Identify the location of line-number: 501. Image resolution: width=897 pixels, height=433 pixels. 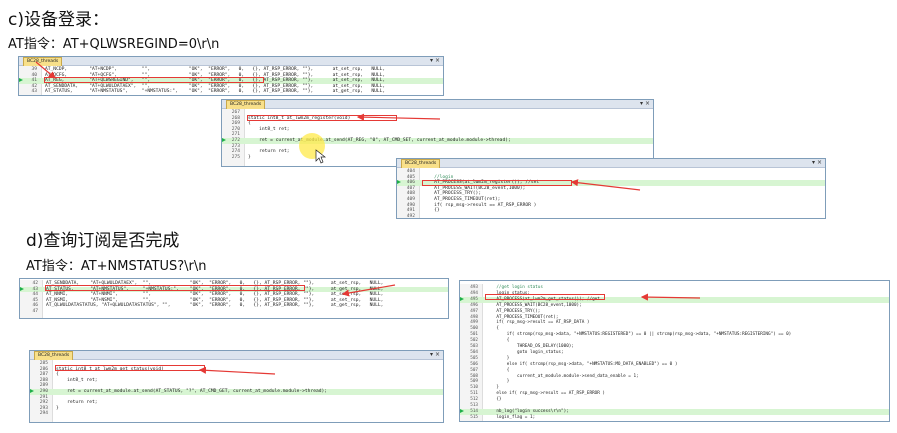
(474, 335).